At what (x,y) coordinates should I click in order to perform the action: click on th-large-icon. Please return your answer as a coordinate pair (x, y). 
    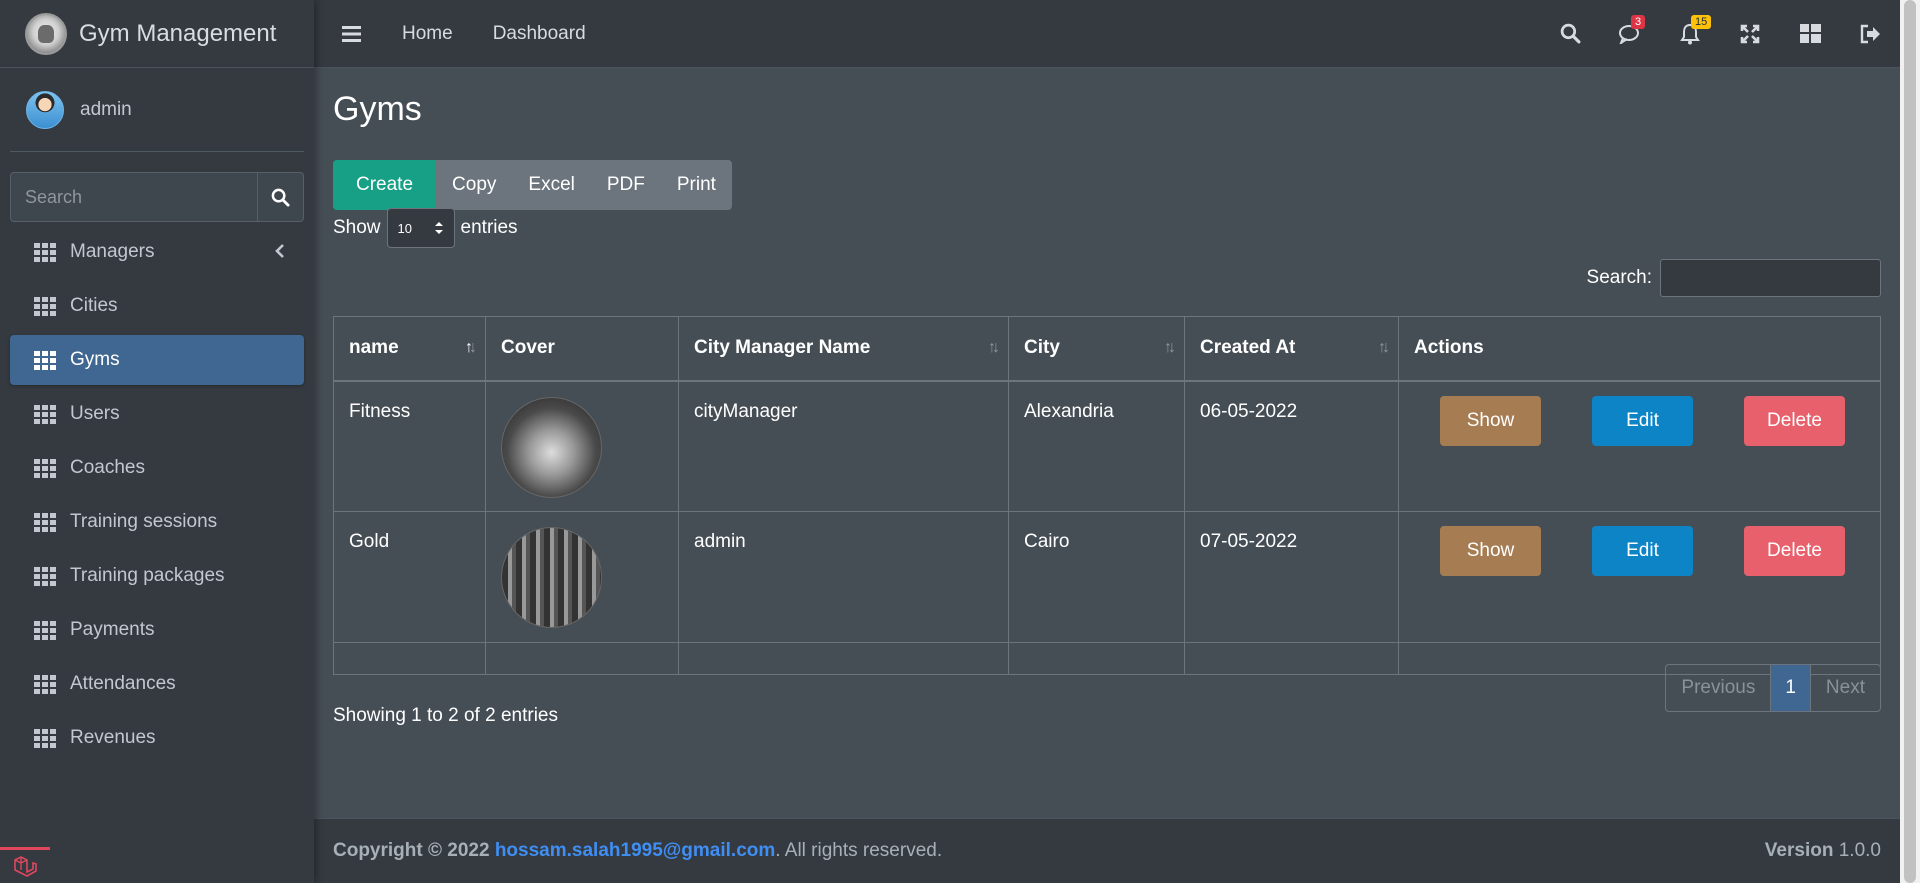
    Looking at the image, I should click on (1810, 33).